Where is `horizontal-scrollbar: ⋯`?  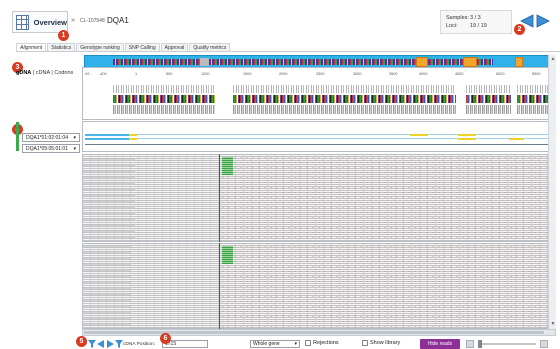
horizontal-scrollbar: ⋯ is located at coordinates (319, 332).